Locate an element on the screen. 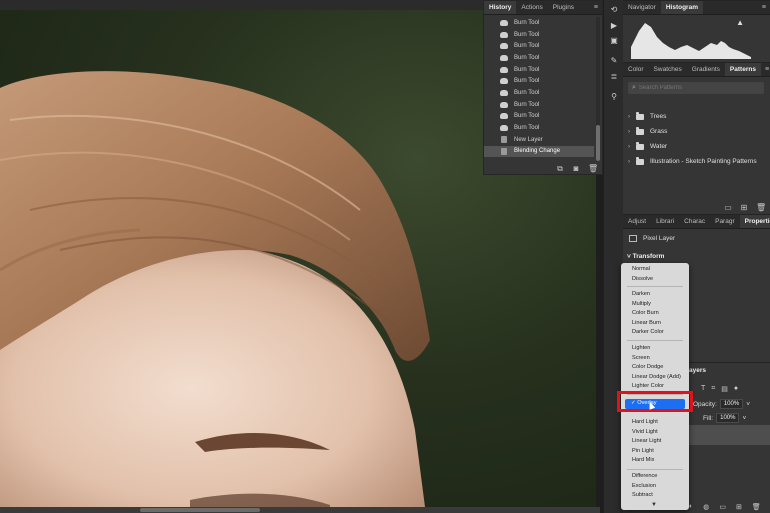 The width and height of the screenshot is (770, 513). blend-mode-option: Linear Burn is located at coordinates (655, 324).